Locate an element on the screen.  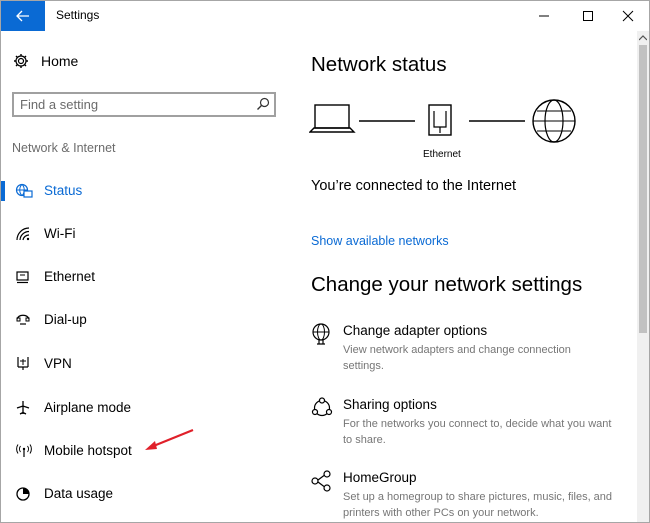
option-title: HomeGroup is located at coordinates (380, 477).